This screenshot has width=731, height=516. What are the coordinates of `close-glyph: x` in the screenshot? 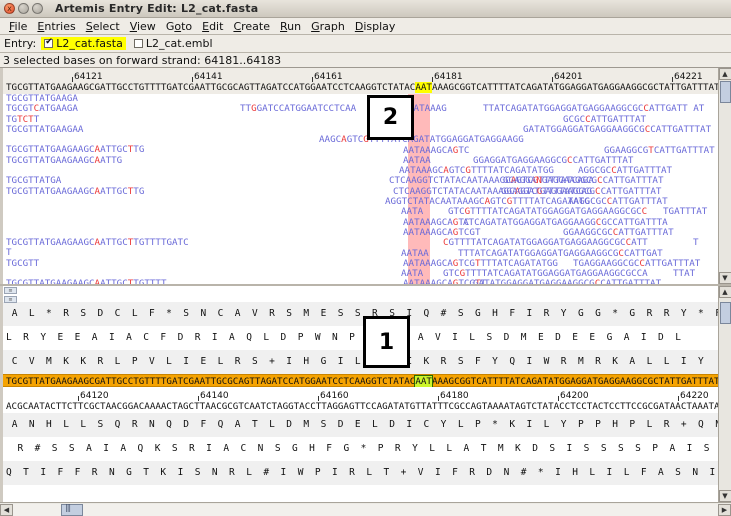 It's located at (9, 8).